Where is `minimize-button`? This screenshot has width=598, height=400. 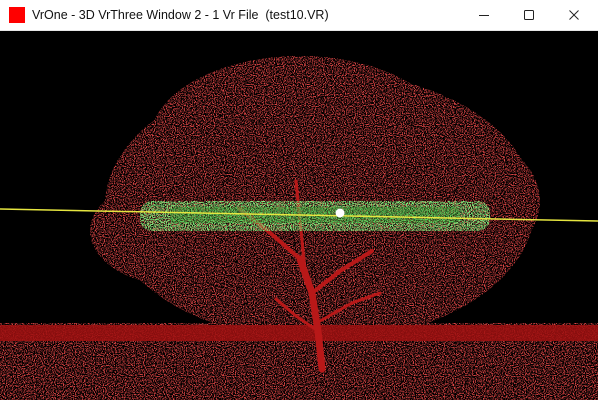 minimize-button is located at coordinates (484, 15).